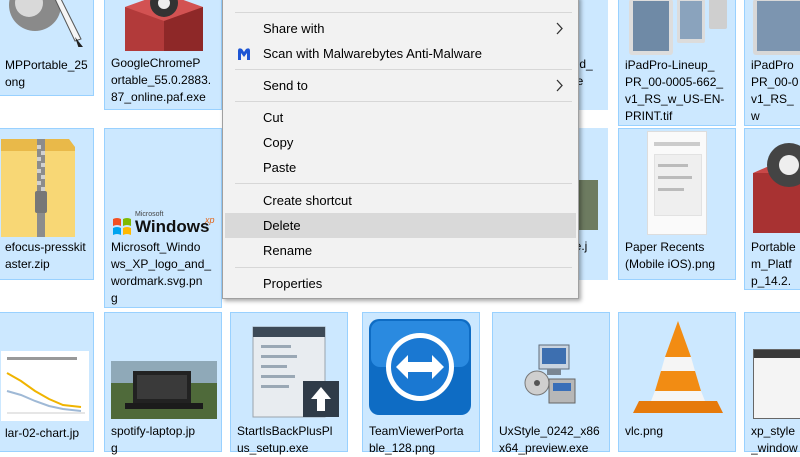 The height and width of the screenshot is (457, 800). What do you see at coordinates (47, 48) in the screenshot?
I see `file-tile-mpp: MPPortable_25 ong` at bounding box center [47, 48].